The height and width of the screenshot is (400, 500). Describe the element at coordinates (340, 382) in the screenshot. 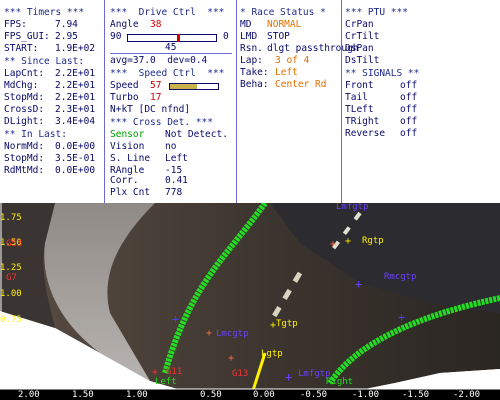

I see `right-lane-label: Right` at that location.